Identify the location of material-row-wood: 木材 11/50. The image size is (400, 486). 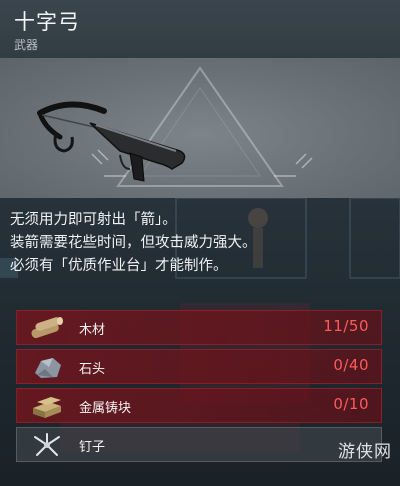
(199, 327).